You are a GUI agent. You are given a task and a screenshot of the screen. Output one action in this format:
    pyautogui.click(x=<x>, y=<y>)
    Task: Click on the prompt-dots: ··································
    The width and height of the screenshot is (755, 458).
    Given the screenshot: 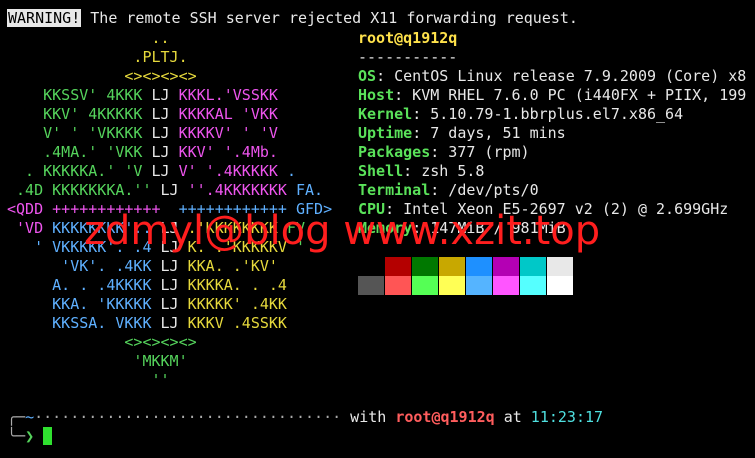 What is the action you would take?
    pyautogui.click(x=188, y=417)
    